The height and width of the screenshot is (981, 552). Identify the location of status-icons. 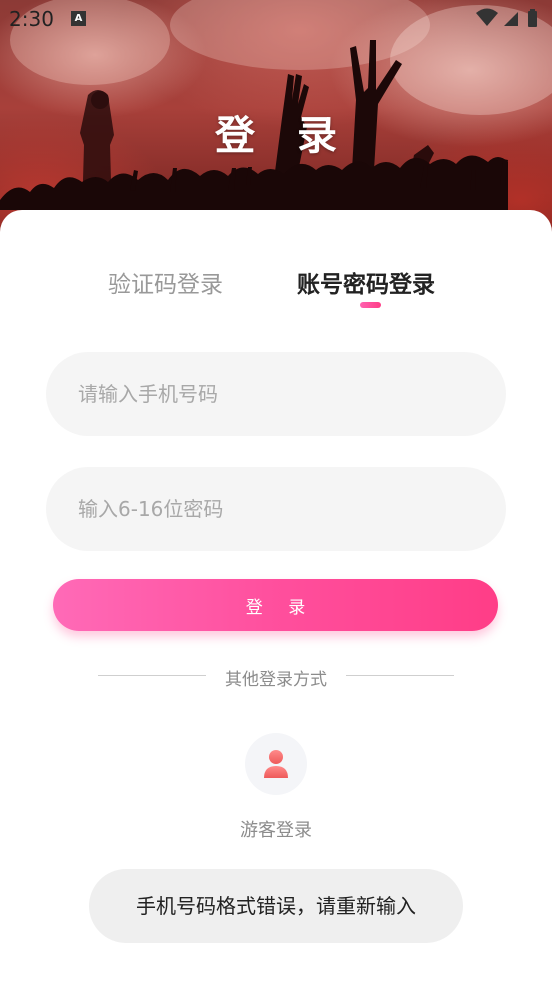
(509, 20).